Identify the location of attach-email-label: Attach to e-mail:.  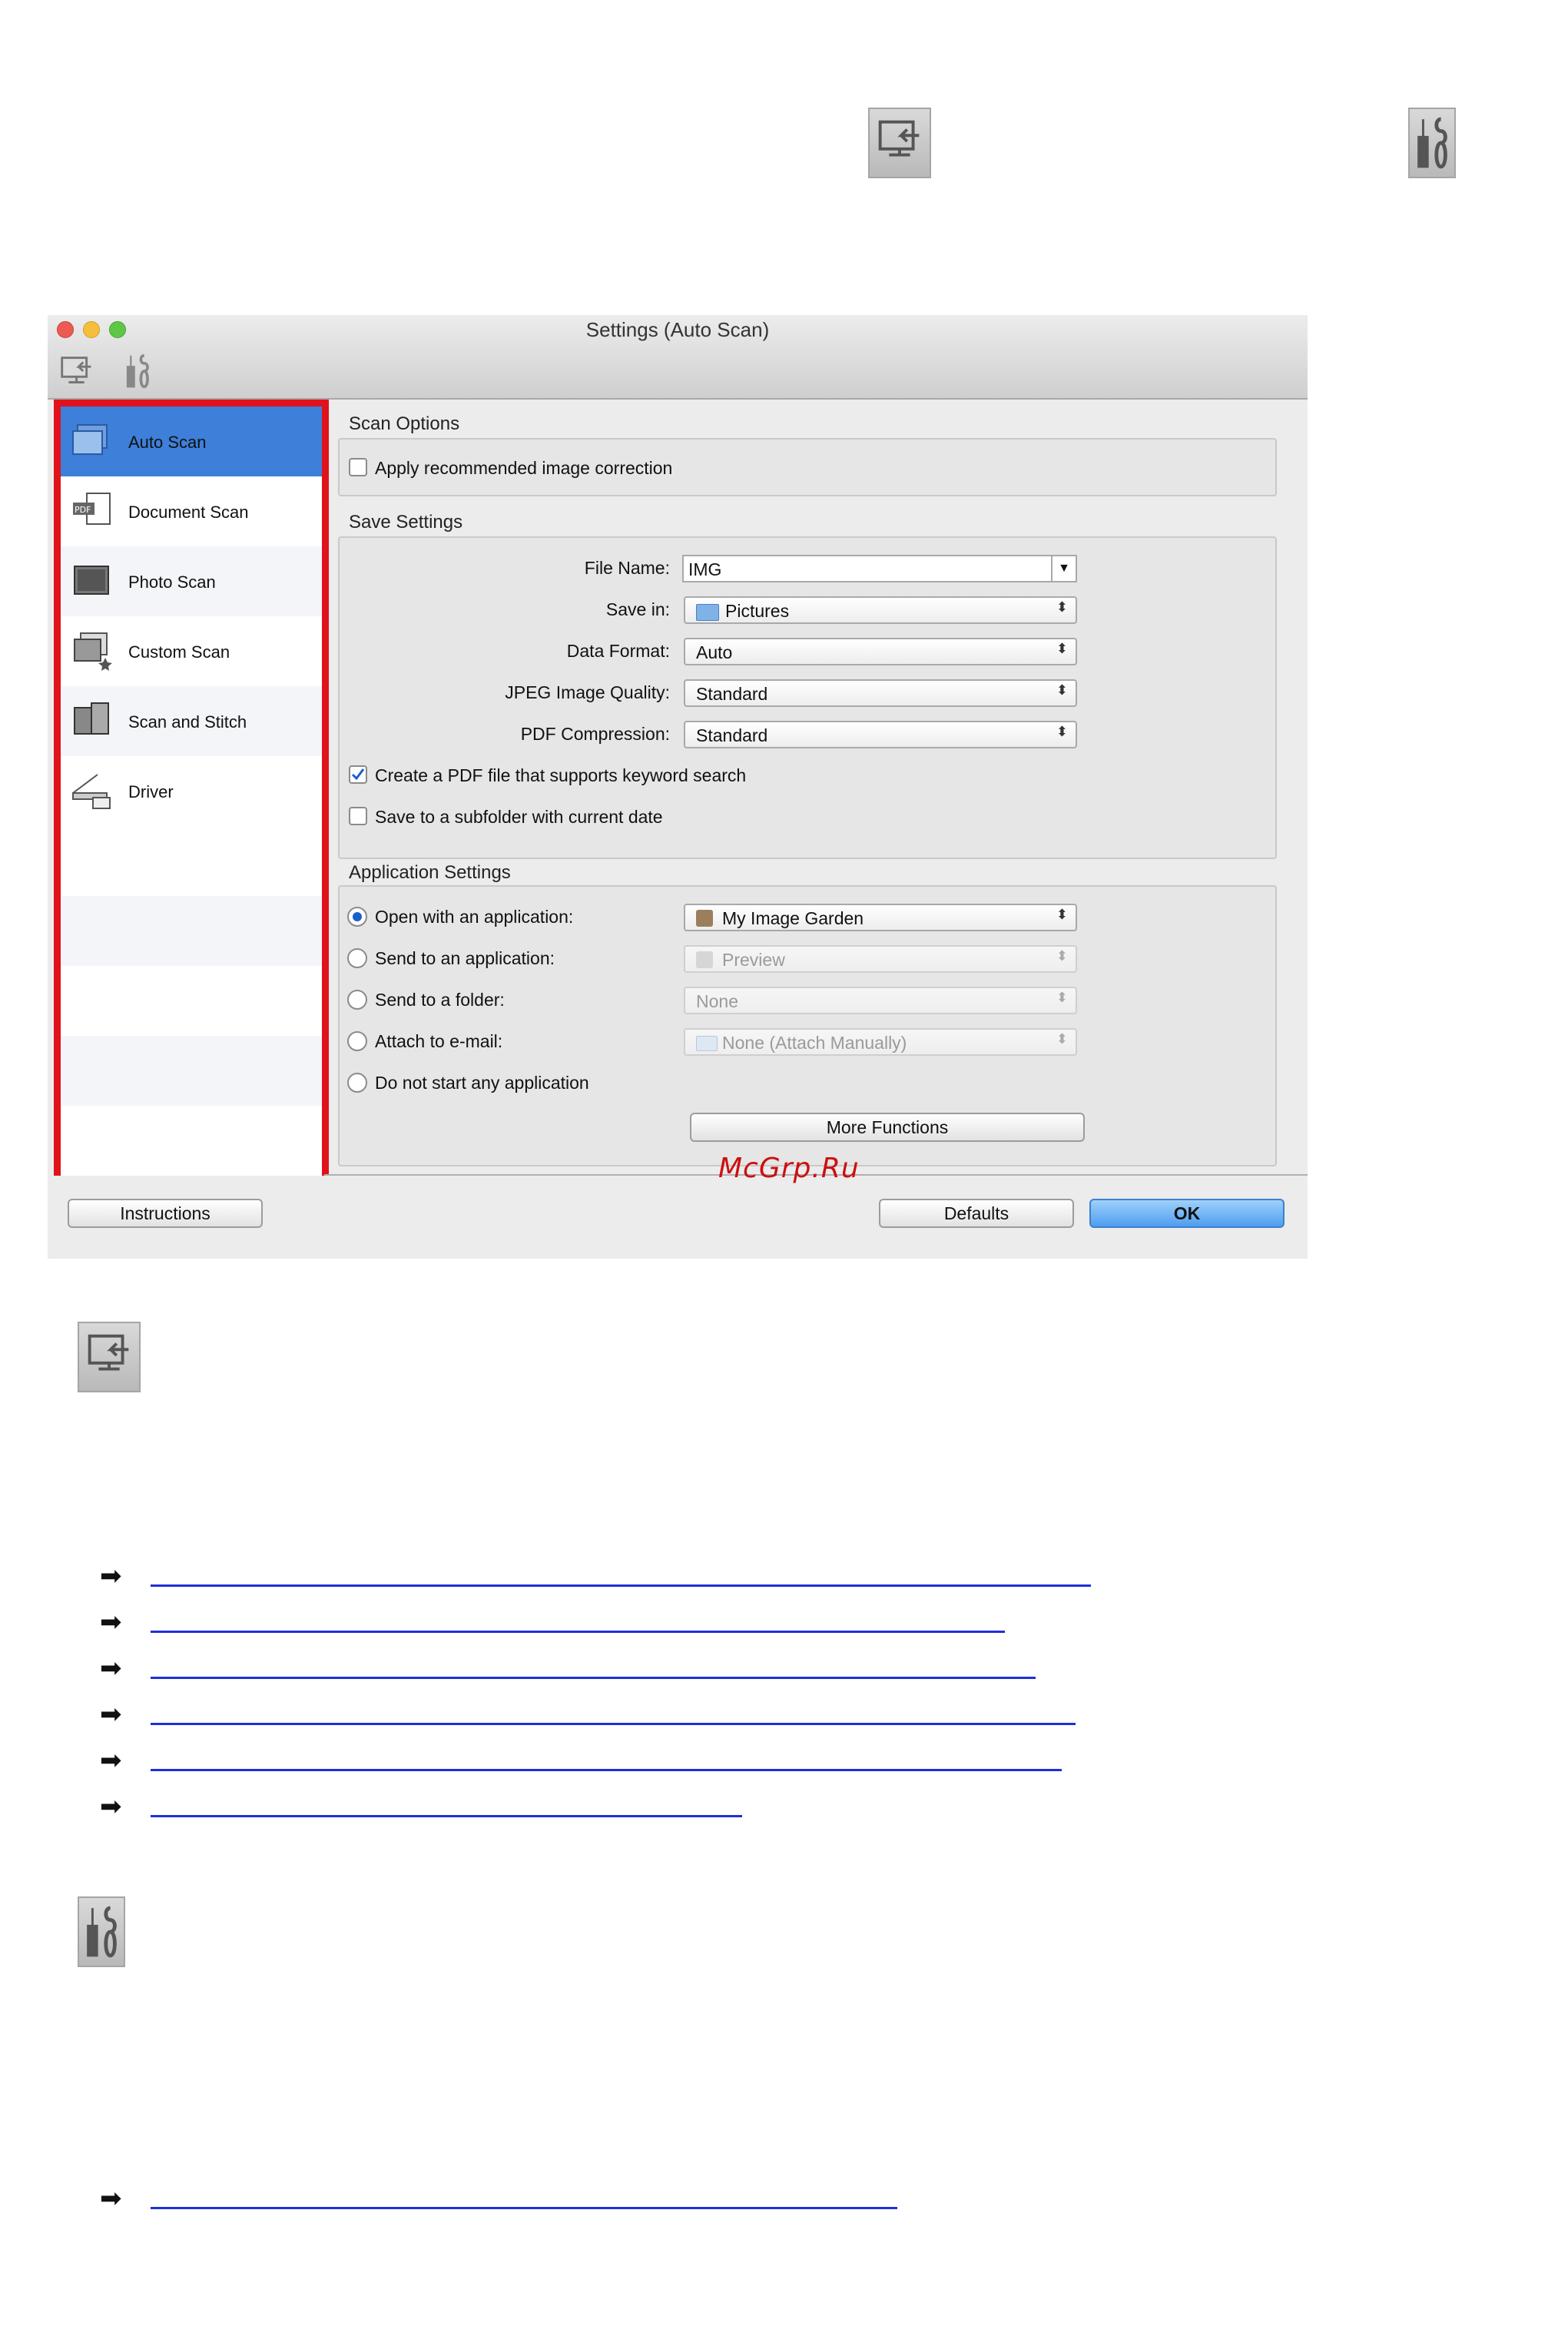
(439, 1041).